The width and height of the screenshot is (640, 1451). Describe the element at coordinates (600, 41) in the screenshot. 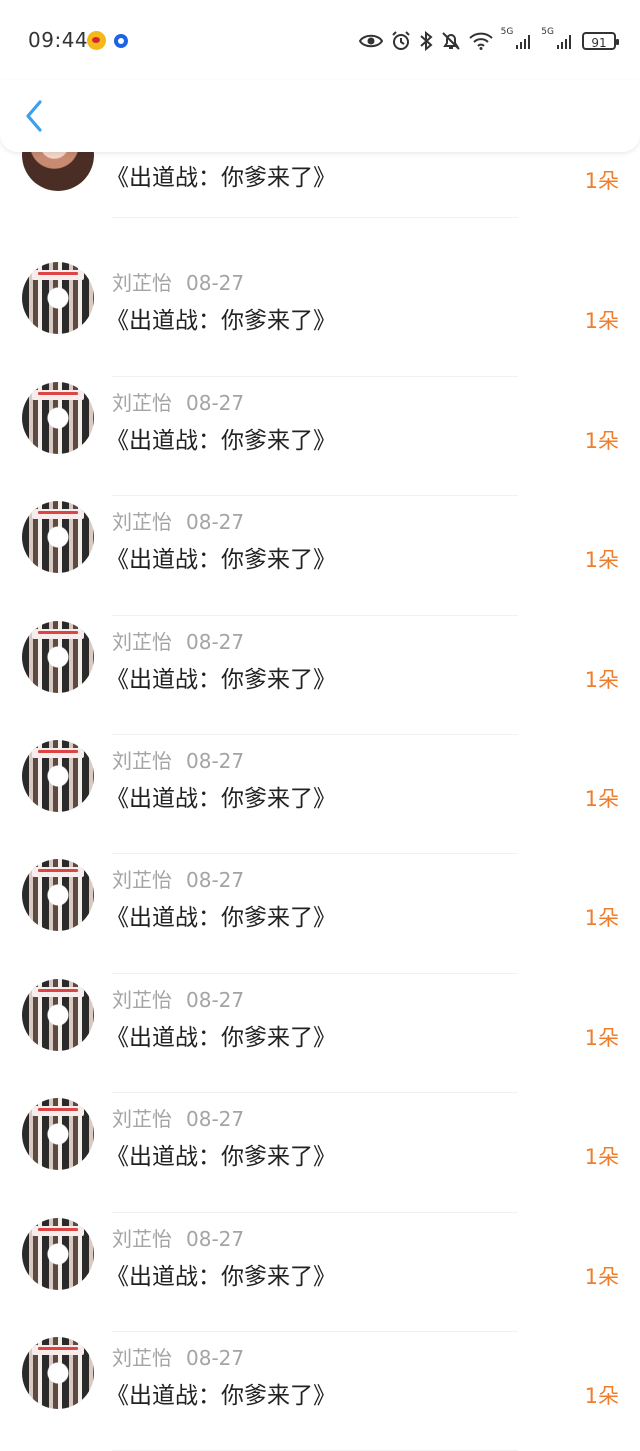

I see `battery-indicator: 91` at that location.